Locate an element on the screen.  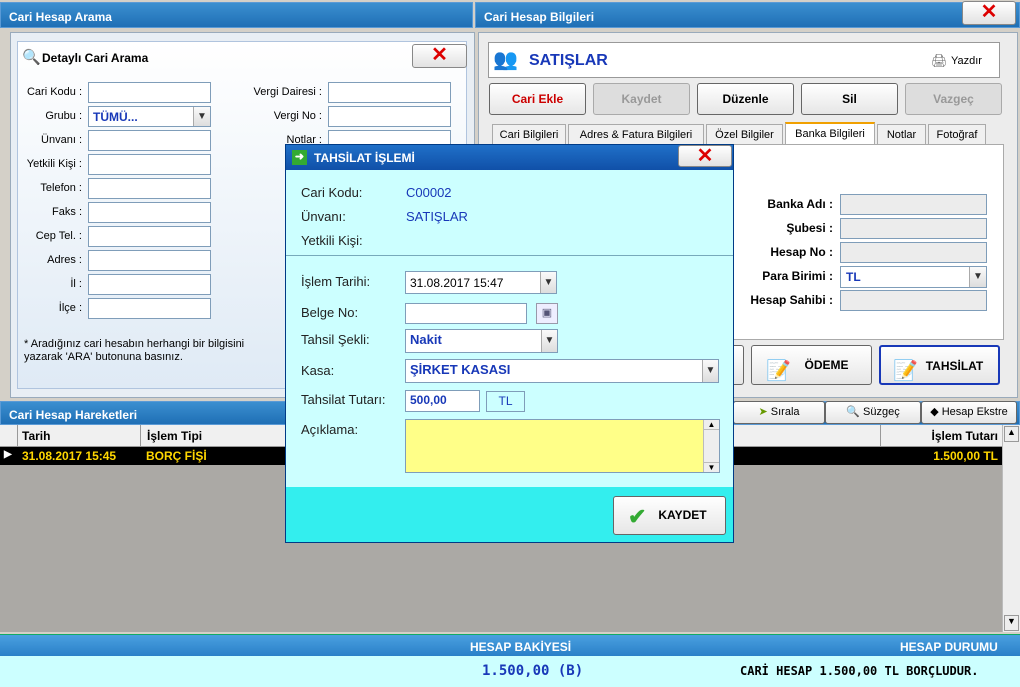
name-label: Ünvanı: is located at coordinates (323, 216).